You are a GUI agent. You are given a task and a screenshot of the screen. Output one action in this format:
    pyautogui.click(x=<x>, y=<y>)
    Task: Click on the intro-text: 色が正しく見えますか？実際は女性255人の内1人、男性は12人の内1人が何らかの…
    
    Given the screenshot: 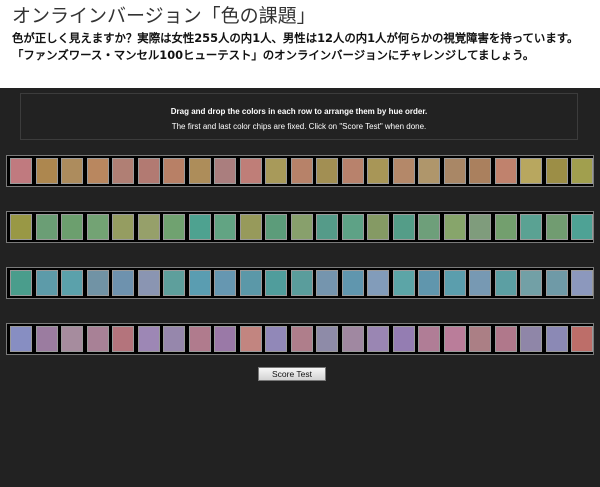 What is the action you would take?
    pyautogui.click(x=295, y=46)
    